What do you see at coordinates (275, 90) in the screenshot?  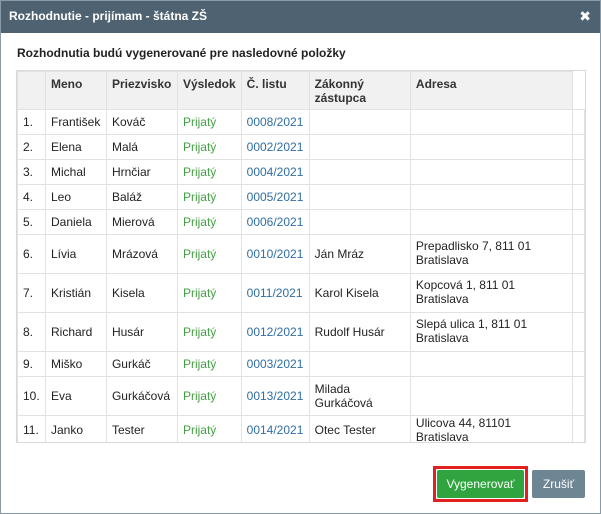 I see `column-header-list-number: Č. listu` at bounding box center [275, 90].